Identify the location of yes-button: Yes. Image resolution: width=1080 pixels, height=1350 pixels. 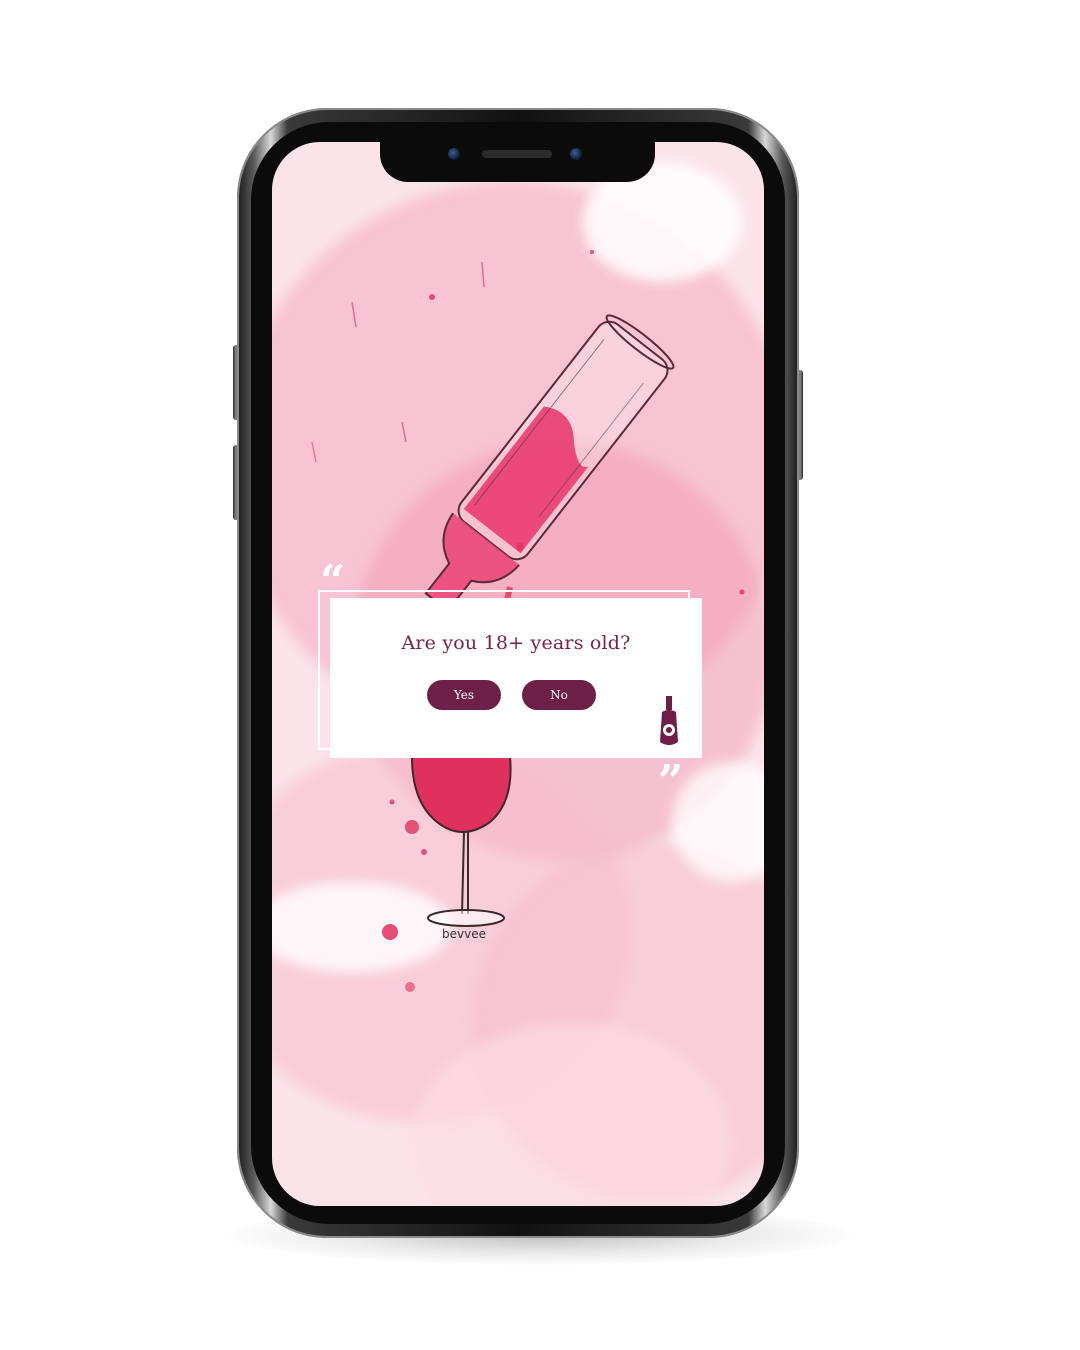
(464, 695).